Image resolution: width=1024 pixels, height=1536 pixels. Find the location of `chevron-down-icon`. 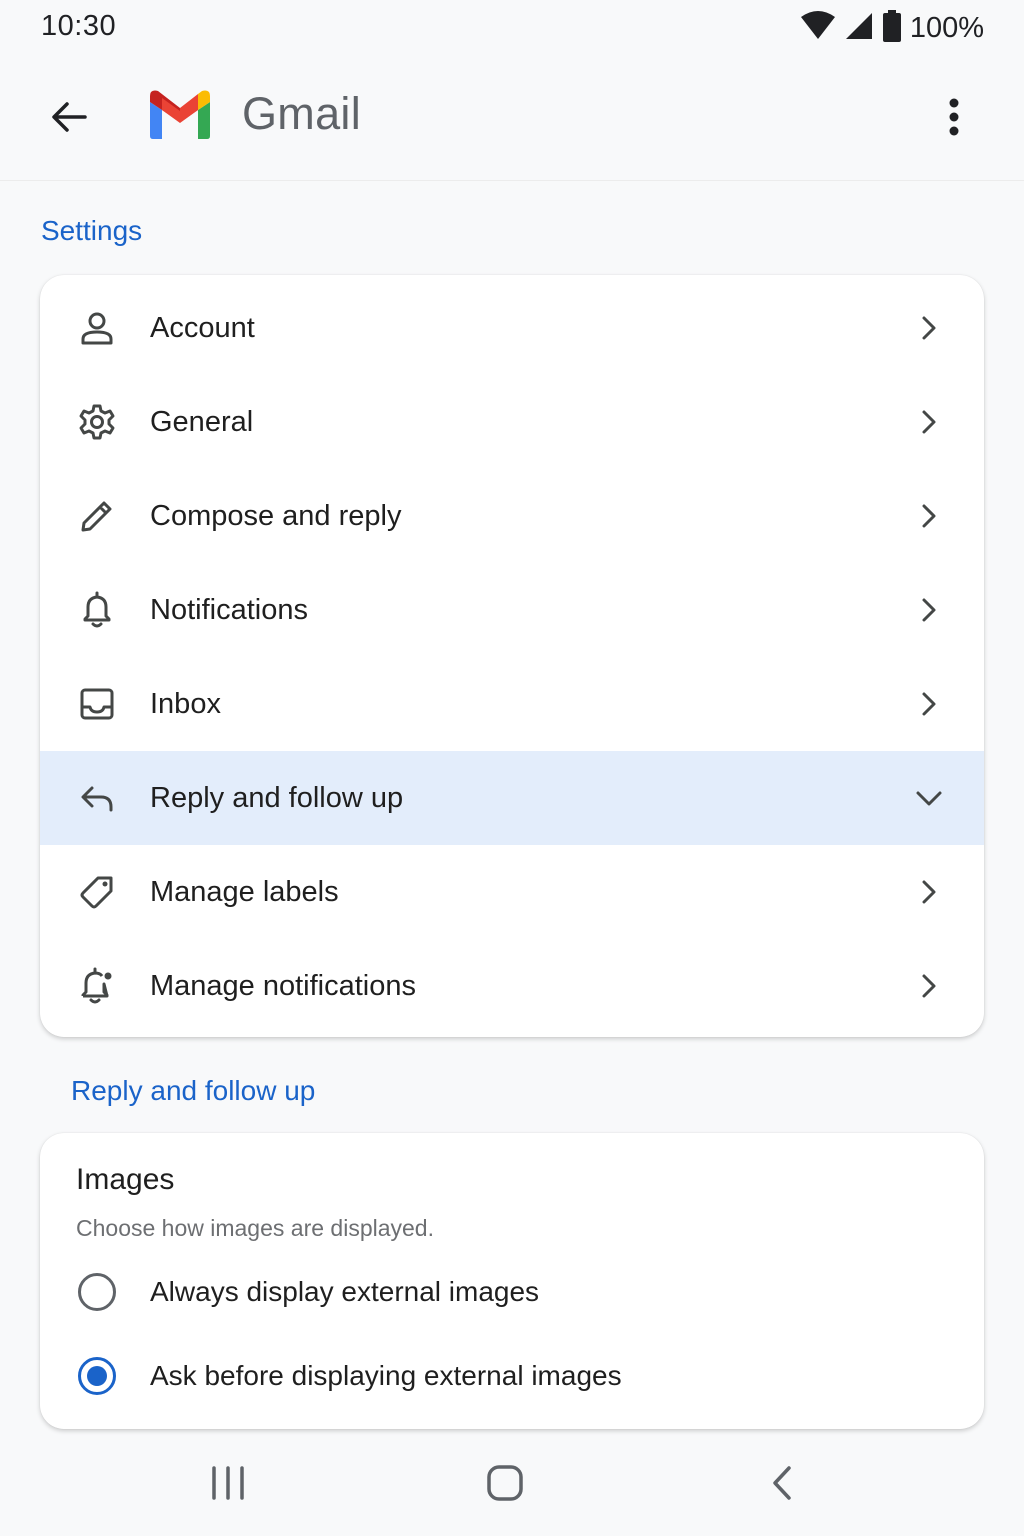

chevron-down-icon is located at coordinates (929, 798).